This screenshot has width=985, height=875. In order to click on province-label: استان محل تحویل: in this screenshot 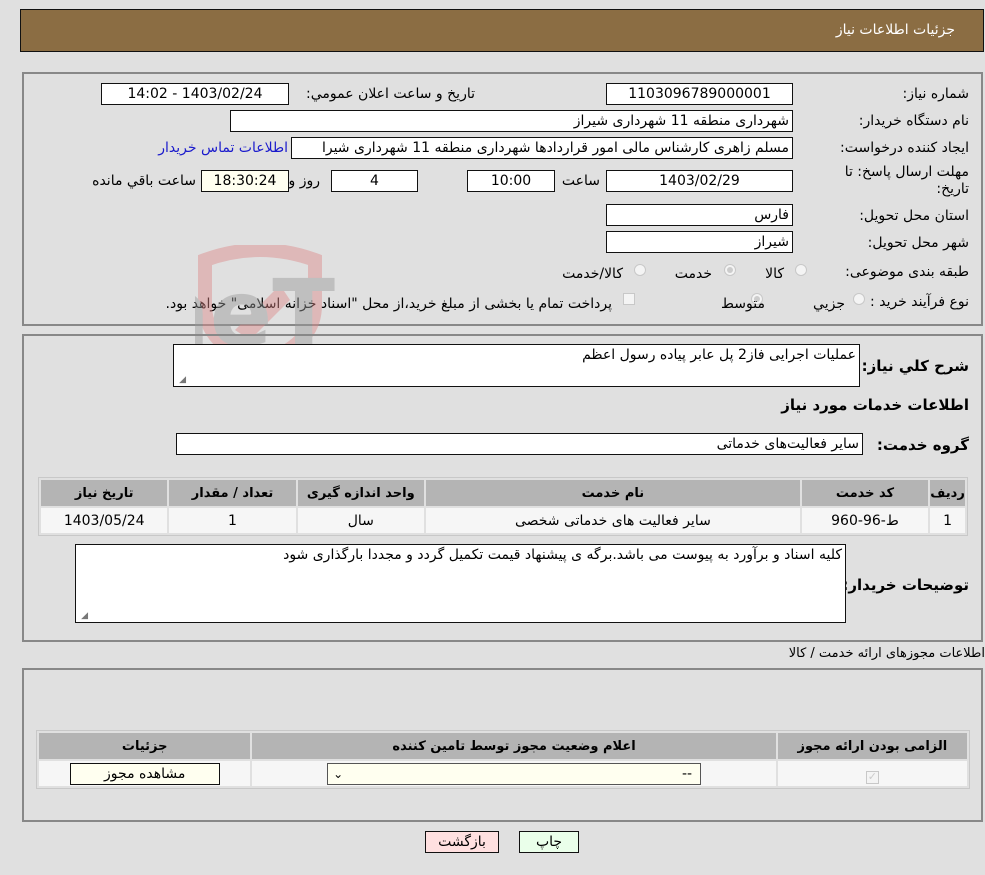, I will do `click(914, 216)`.